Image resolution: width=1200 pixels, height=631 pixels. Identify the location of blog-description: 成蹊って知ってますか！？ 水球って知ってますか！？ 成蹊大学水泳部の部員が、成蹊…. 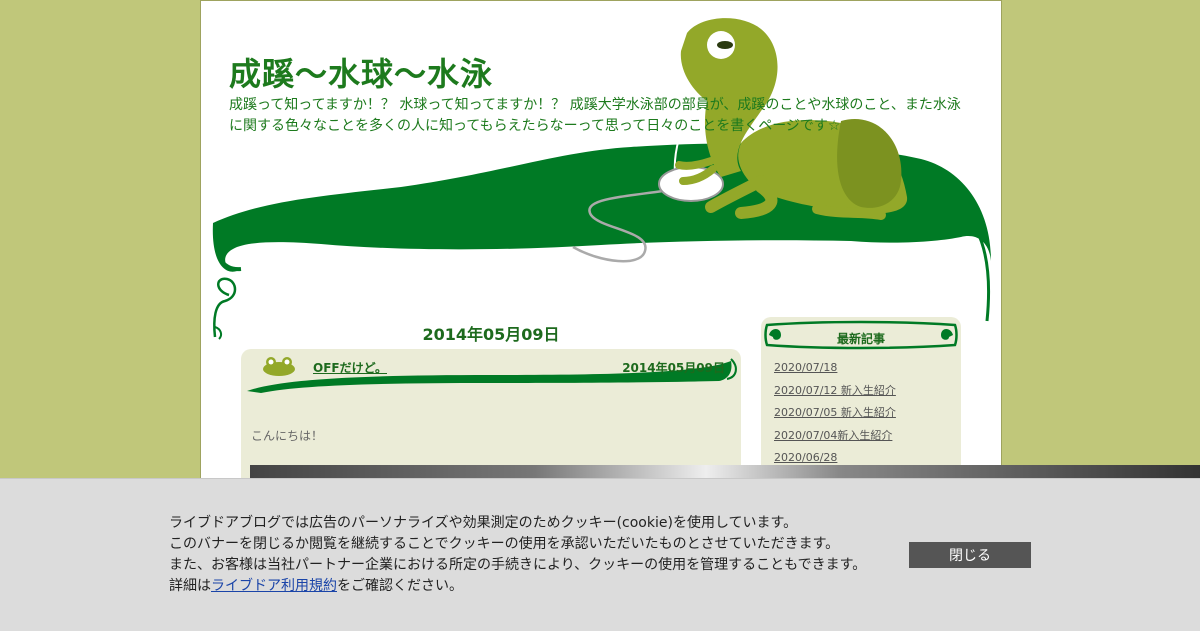
(595, 115).